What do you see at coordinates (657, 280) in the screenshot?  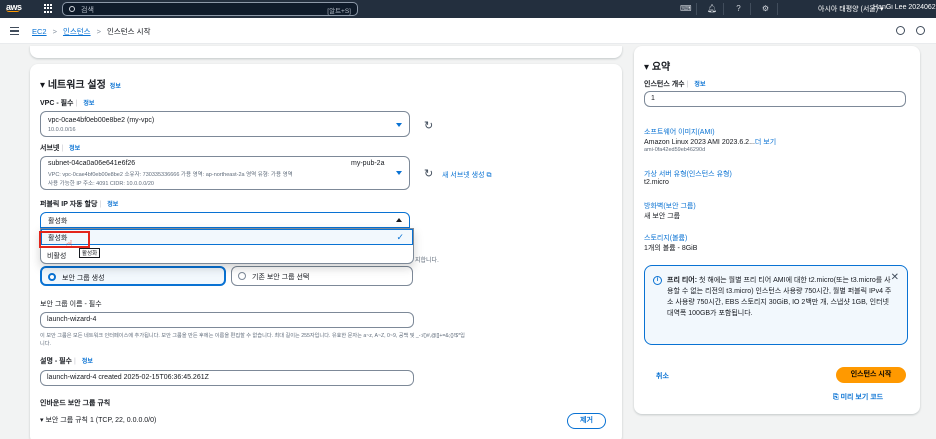 I see `info-icon: i` at bounding box center [657, 280].